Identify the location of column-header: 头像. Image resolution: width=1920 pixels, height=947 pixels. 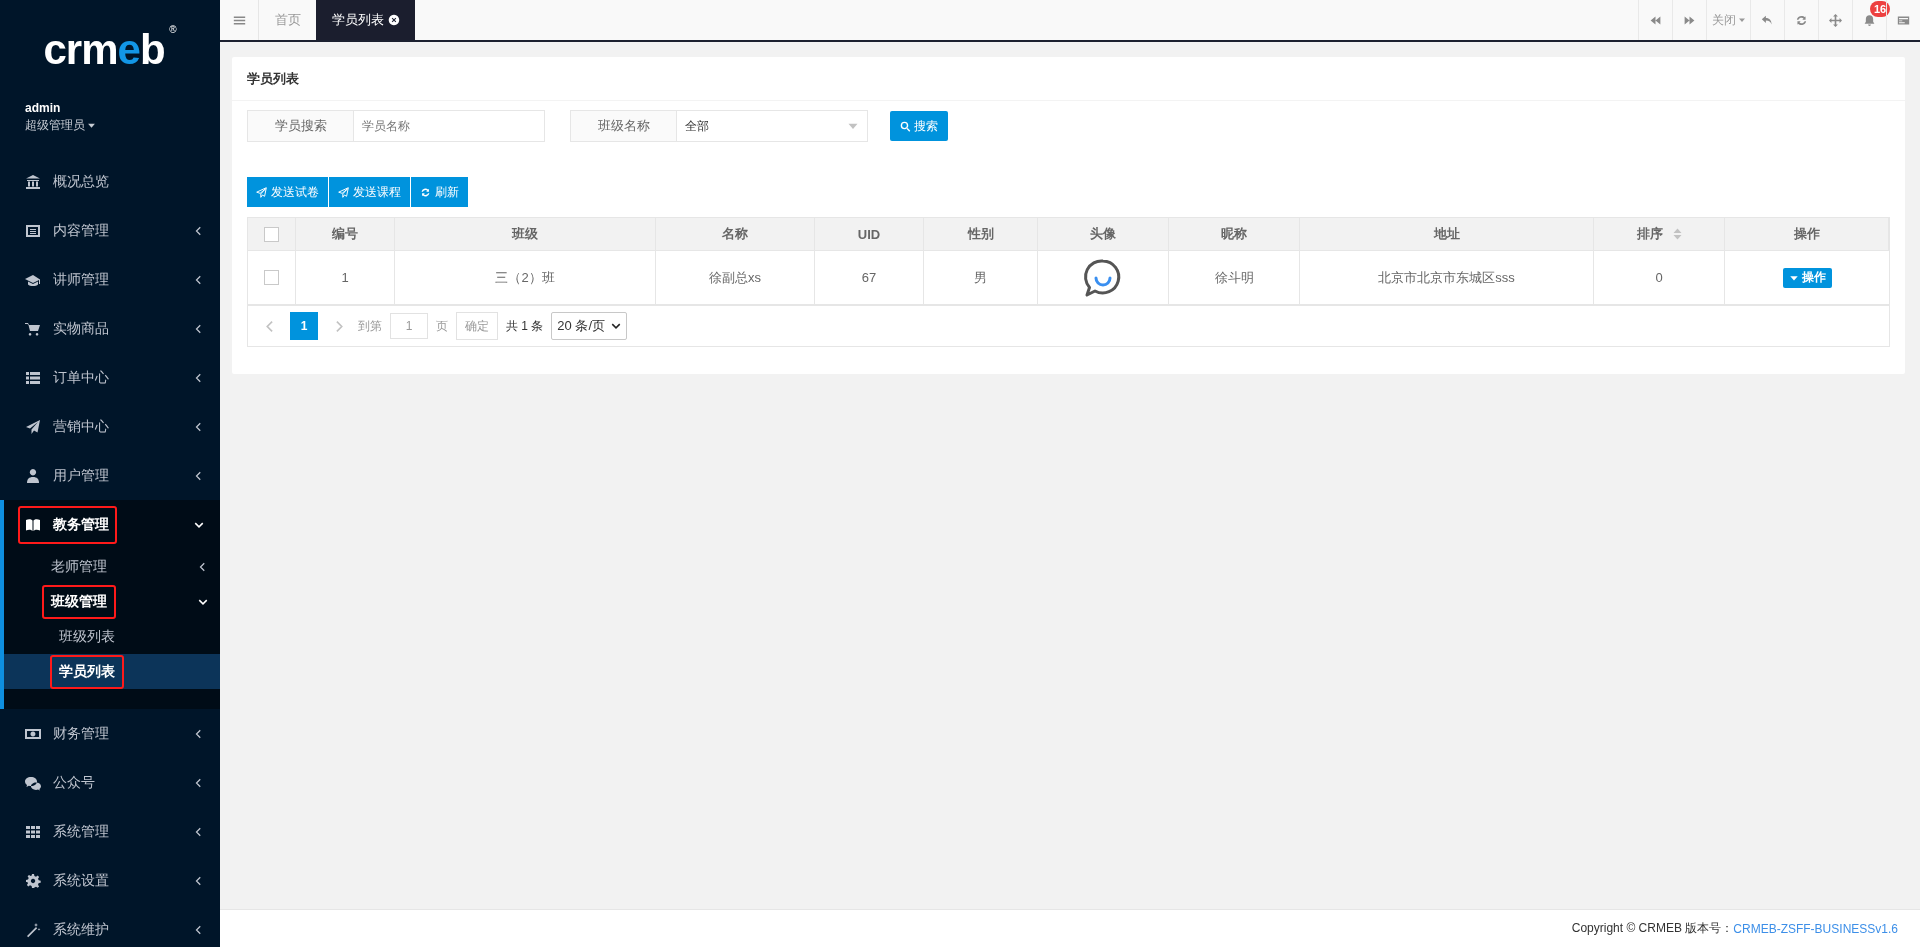
(1103, 234).